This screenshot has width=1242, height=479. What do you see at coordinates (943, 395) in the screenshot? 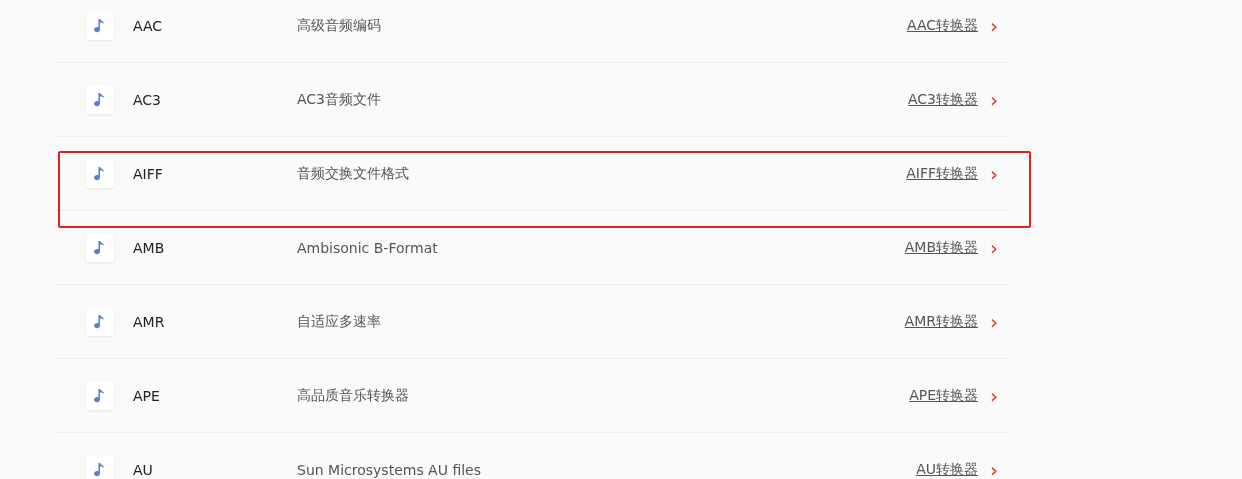
I see `converter-link: APE转换器` at bounding box center [943, 395].